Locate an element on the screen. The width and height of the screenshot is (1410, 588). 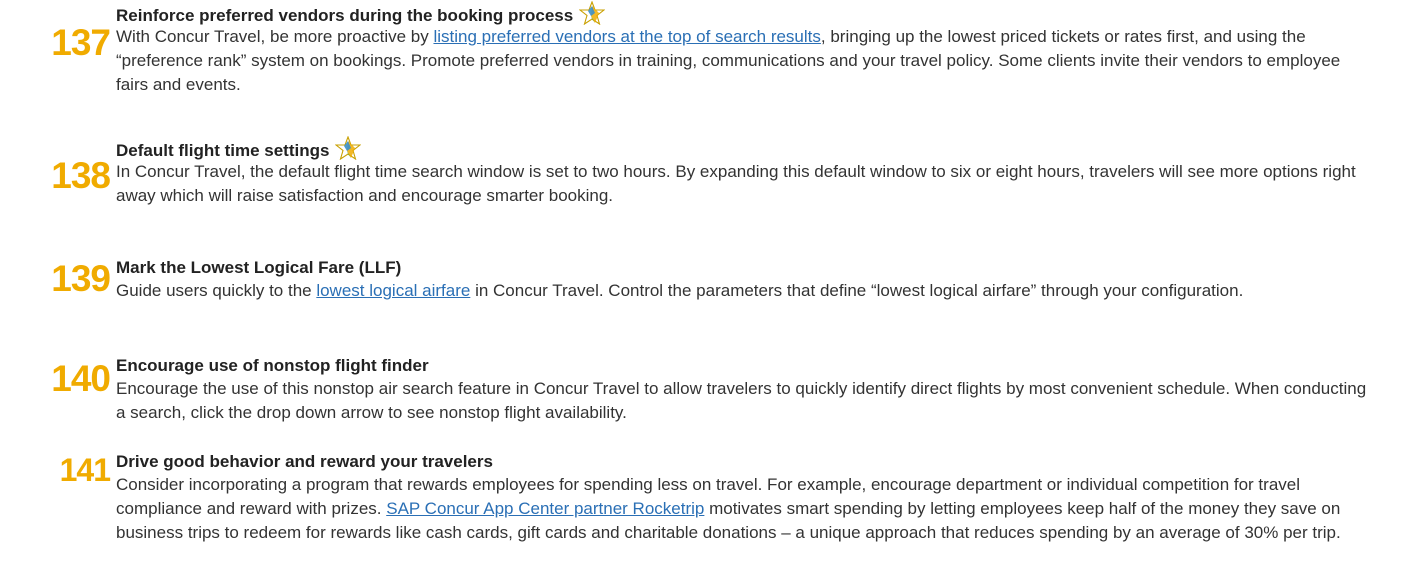
tip-title: Mark the Lowest Logical Fare (LLF) is located at coordinates (258, 268).